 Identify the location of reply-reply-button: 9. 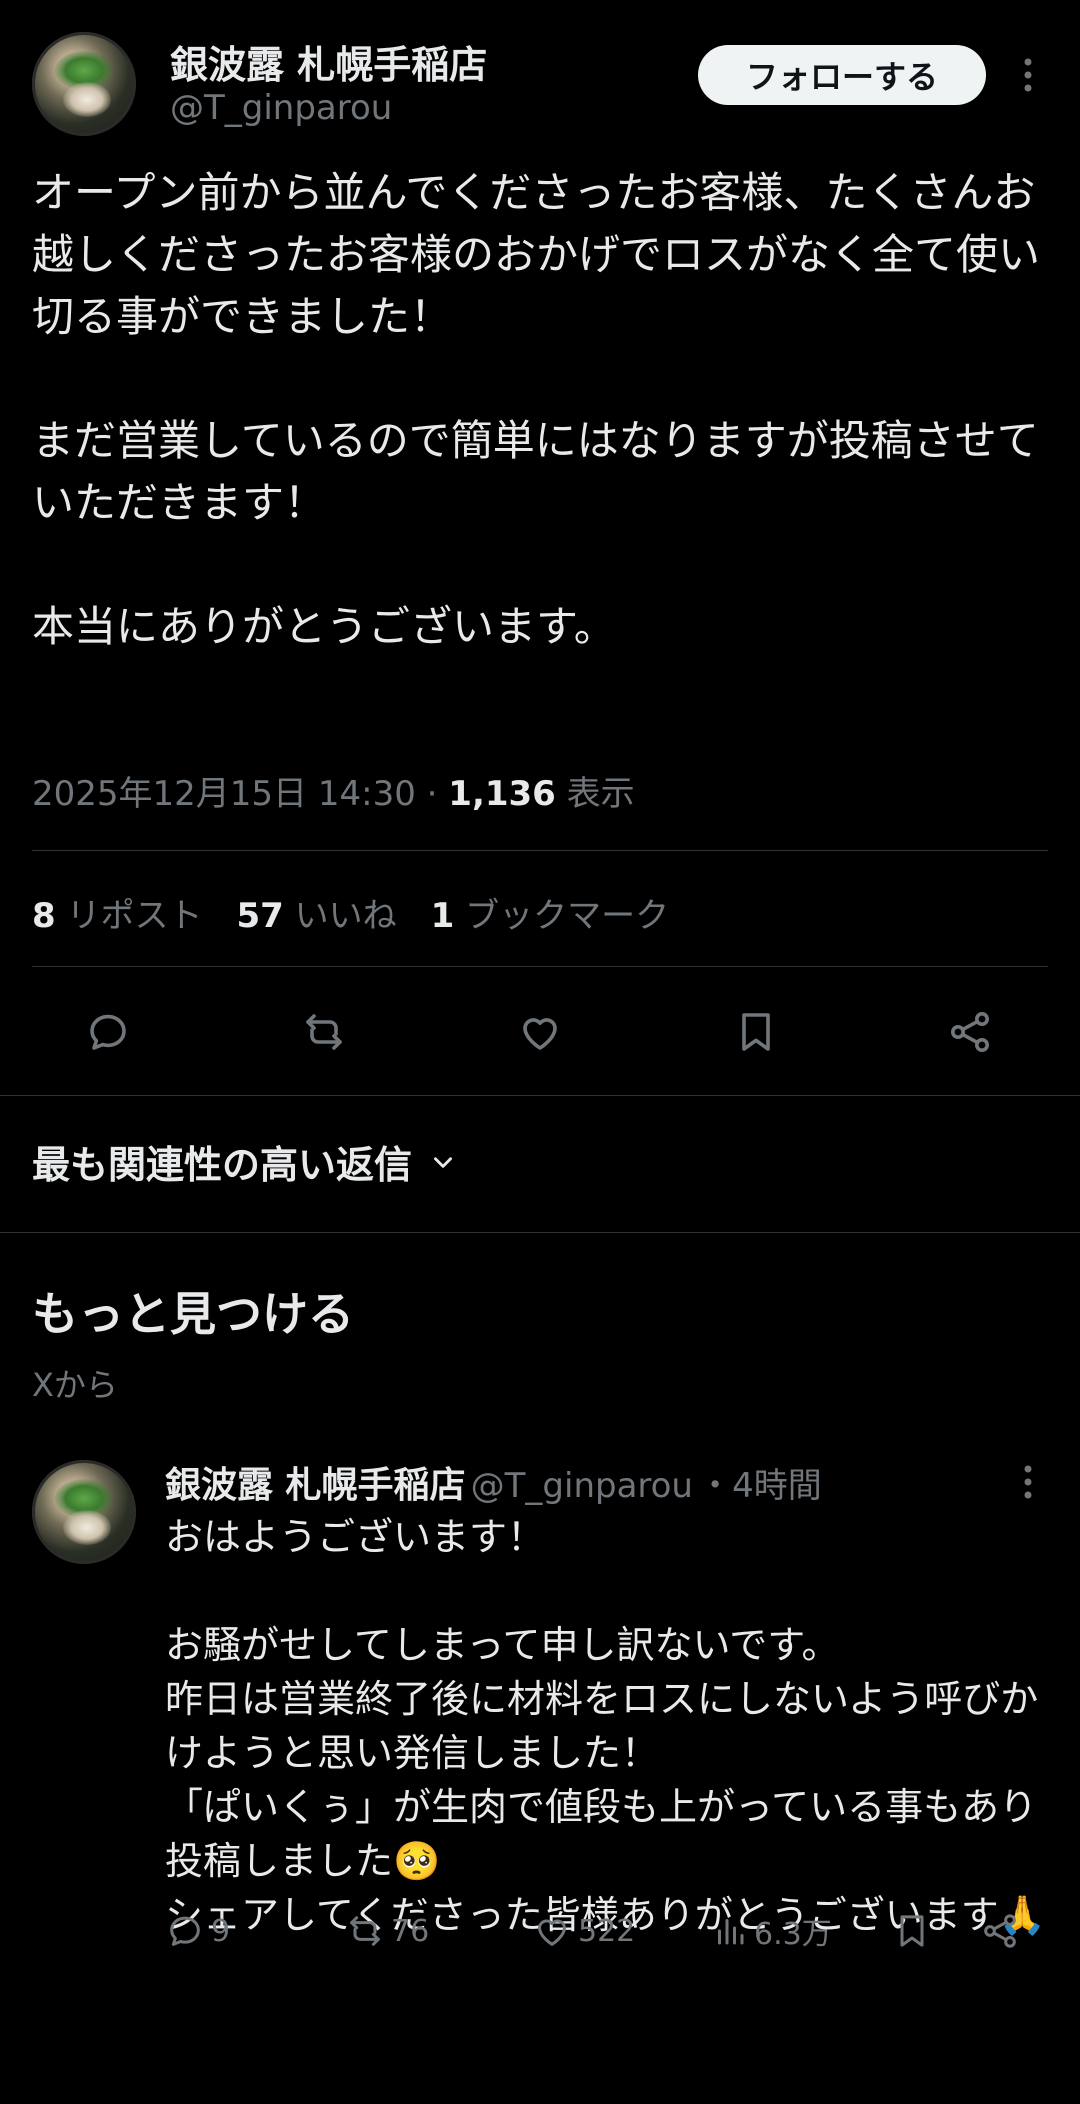
(197, 1931).